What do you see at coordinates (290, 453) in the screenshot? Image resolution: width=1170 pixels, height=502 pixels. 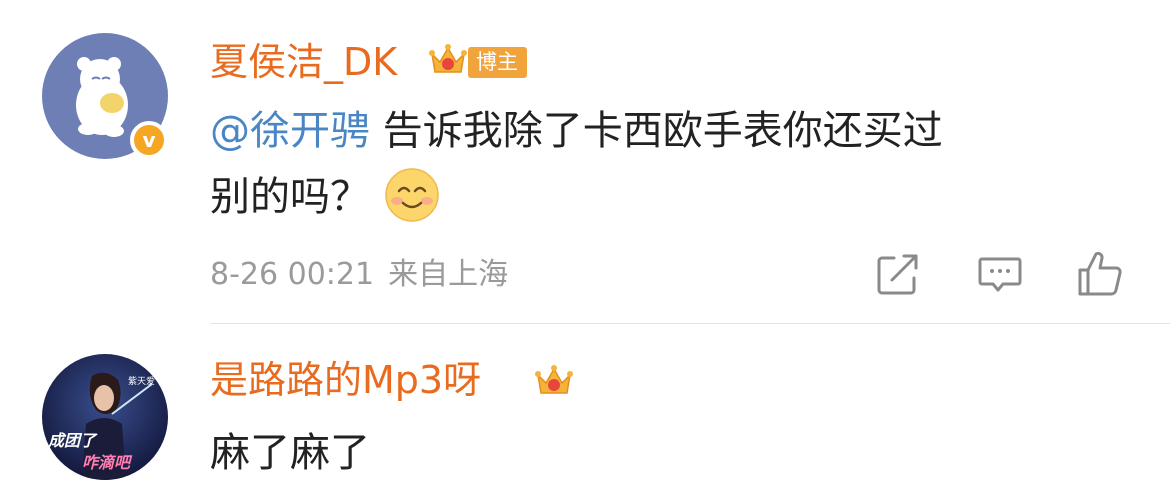 I see `comment-text: 麻了麻了` at bounding box center [290, 453].